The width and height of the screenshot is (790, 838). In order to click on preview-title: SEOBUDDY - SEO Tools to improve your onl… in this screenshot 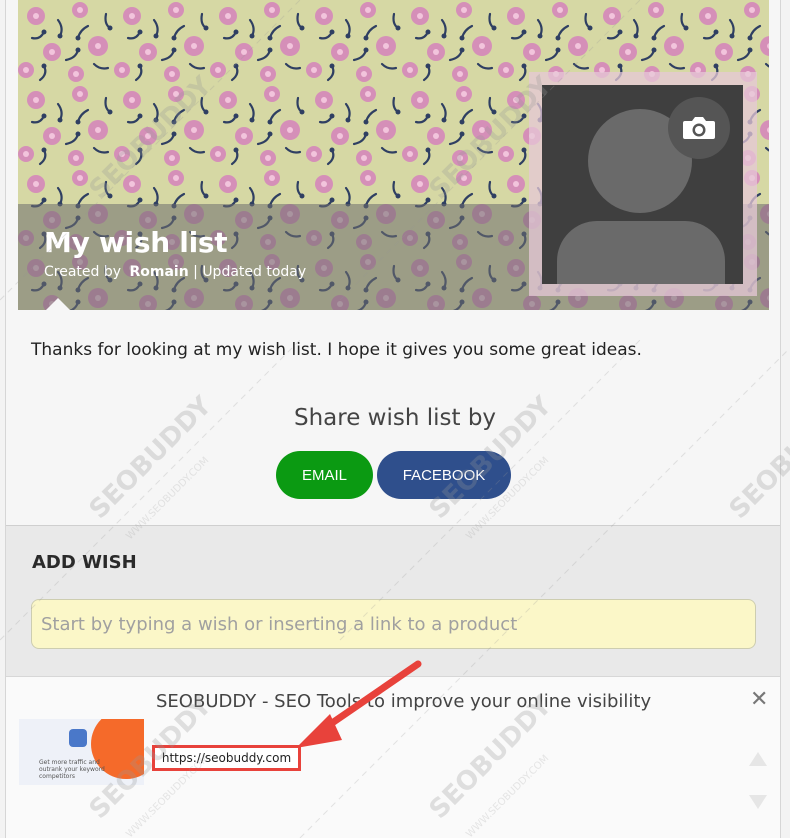, I will do `click(404, 701)`.